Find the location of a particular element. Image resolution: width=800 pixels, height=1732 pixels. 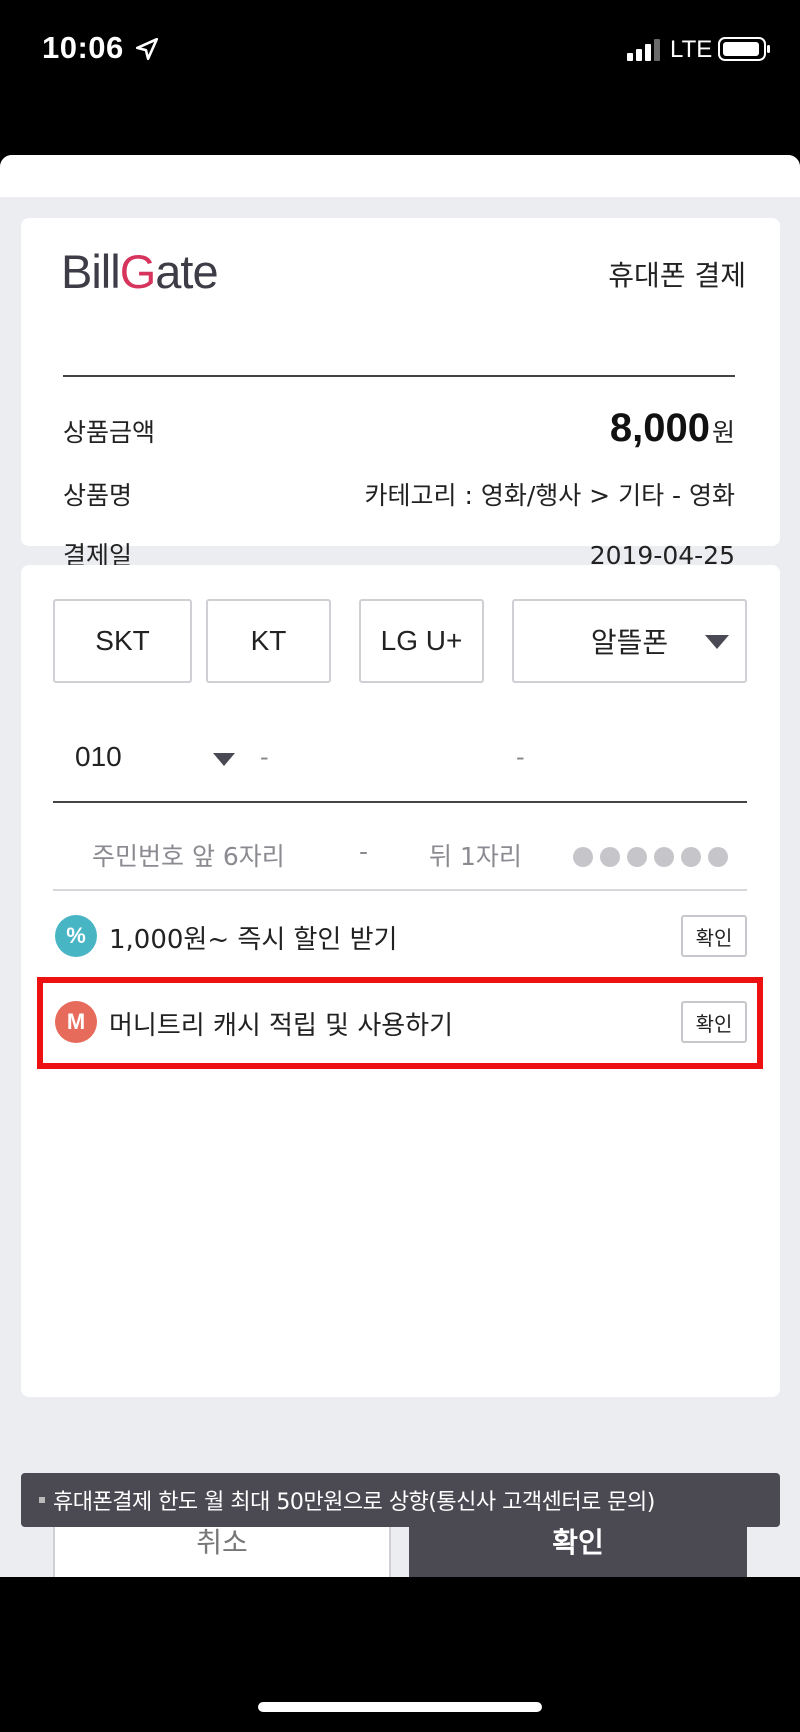

clock: 10:06 is located at coordinates (83, 47).